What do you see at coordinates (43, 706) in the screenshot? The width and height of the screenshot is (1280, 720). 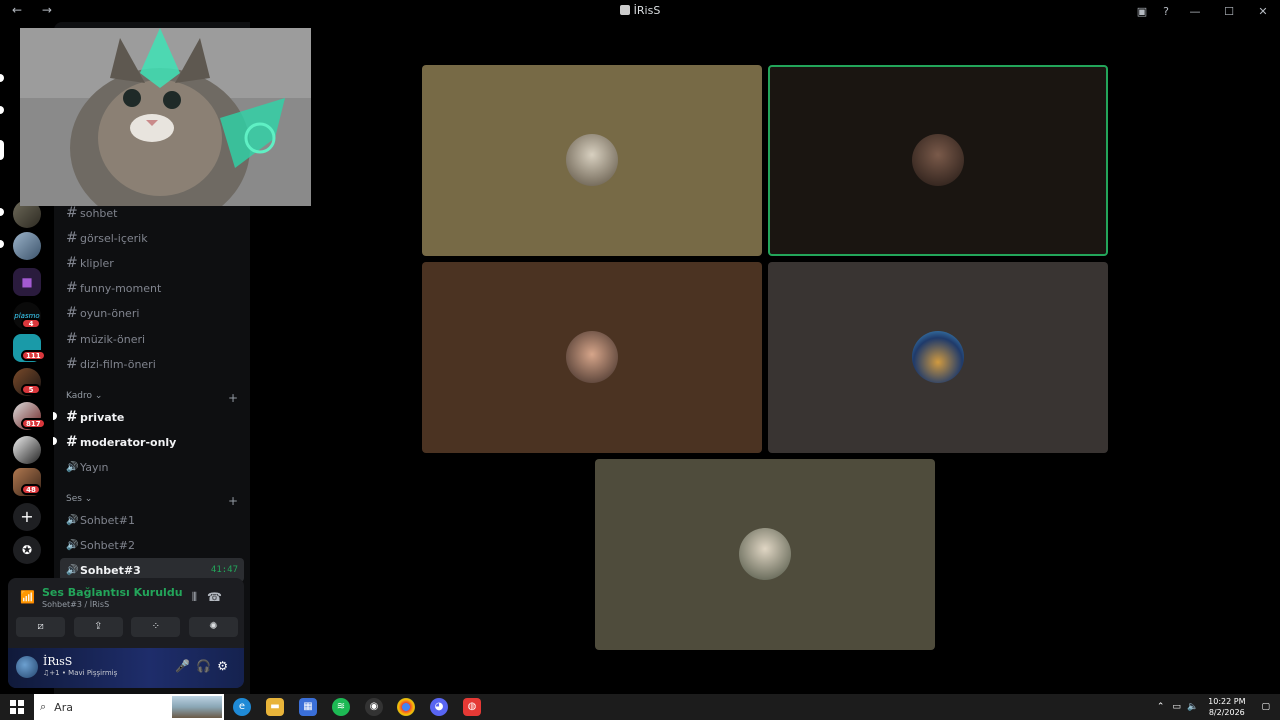 I see `search-icon: ⌕` at bounding box center [43, 706].